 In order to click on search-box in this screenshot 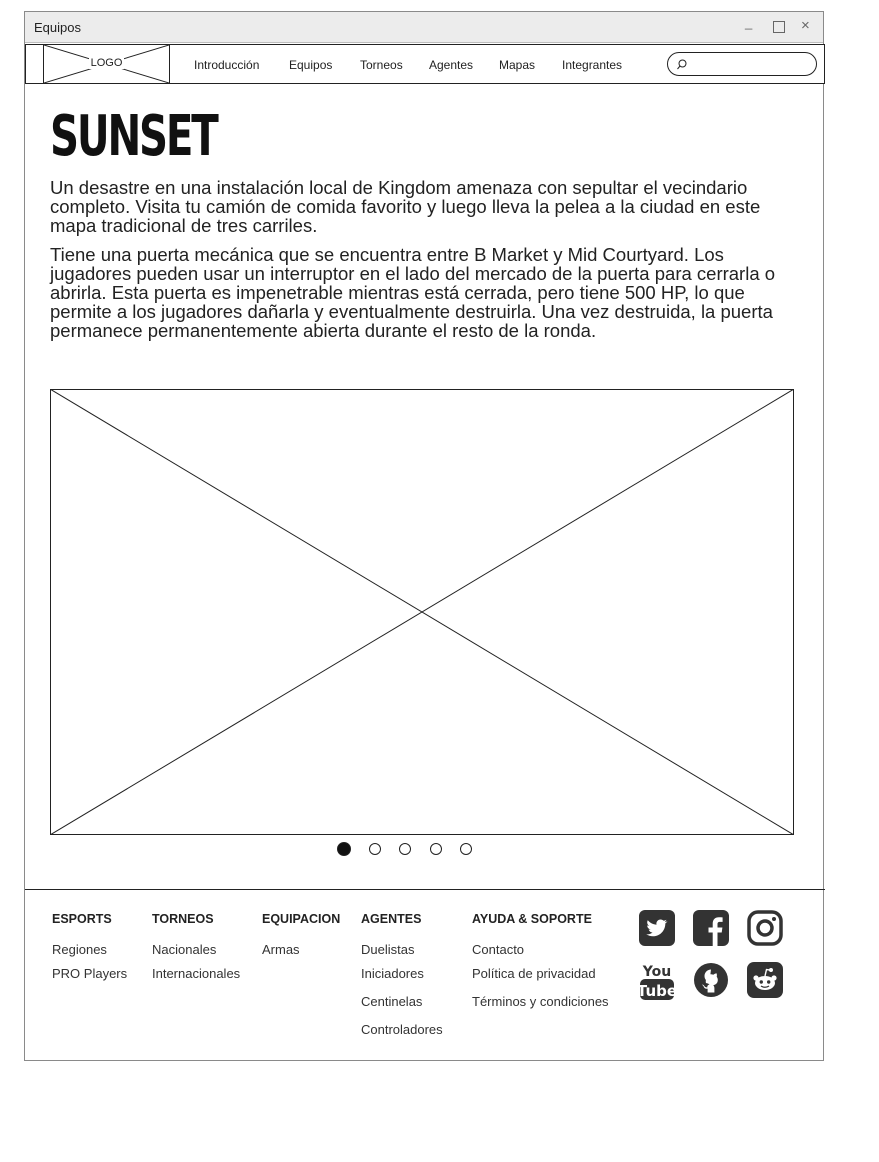, I will do `click(742, 64)`.